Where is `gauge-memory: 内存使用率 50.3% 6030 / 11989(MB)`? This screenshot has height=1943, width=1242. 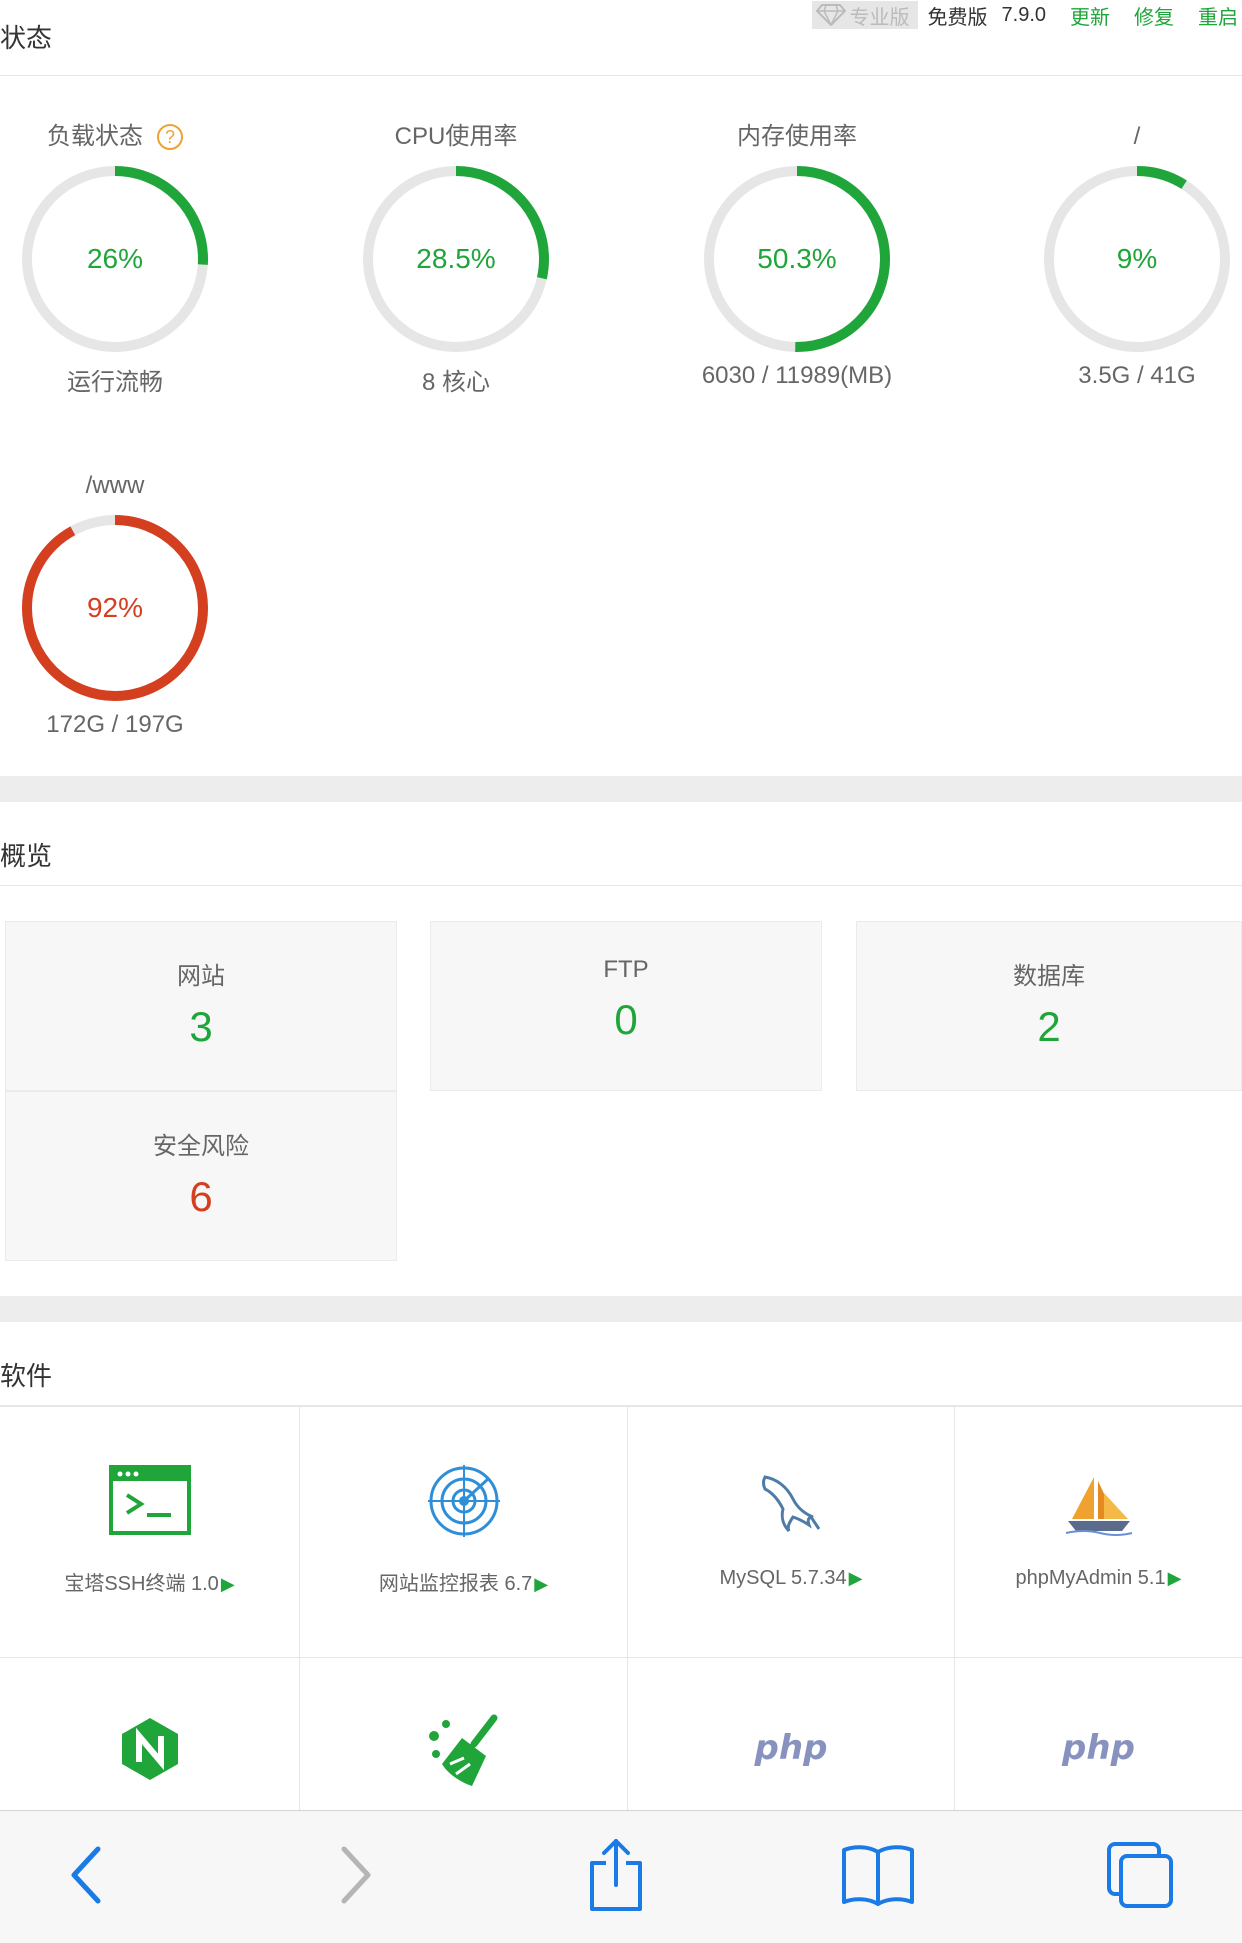
gauge-memory: 内存使用率 50.3% 6030 / 11989(MB) is located at coordinates (797, 255).